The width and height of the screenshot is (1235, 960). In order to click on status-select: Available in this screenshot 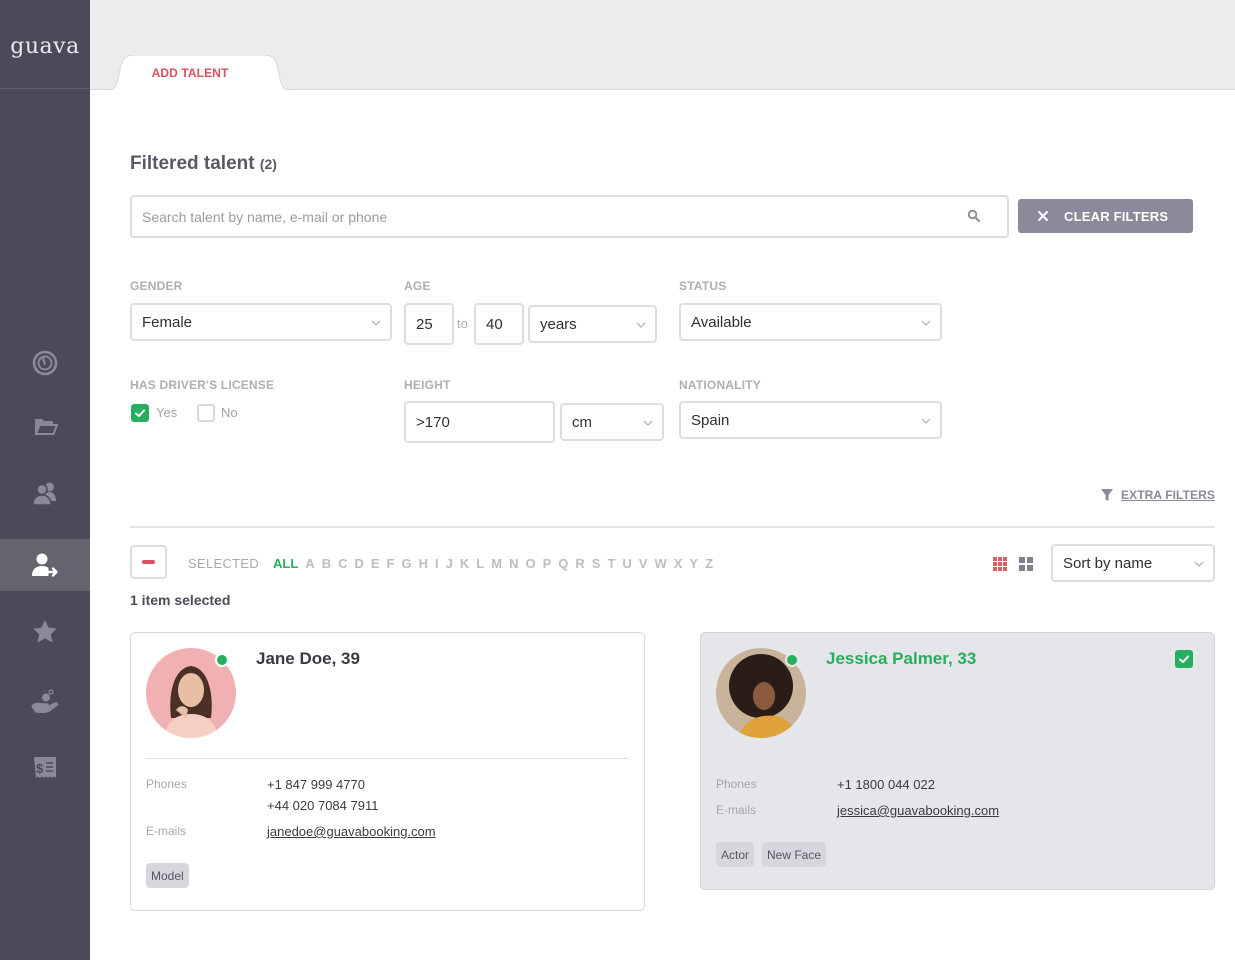, I will do `click(810, 322)`.